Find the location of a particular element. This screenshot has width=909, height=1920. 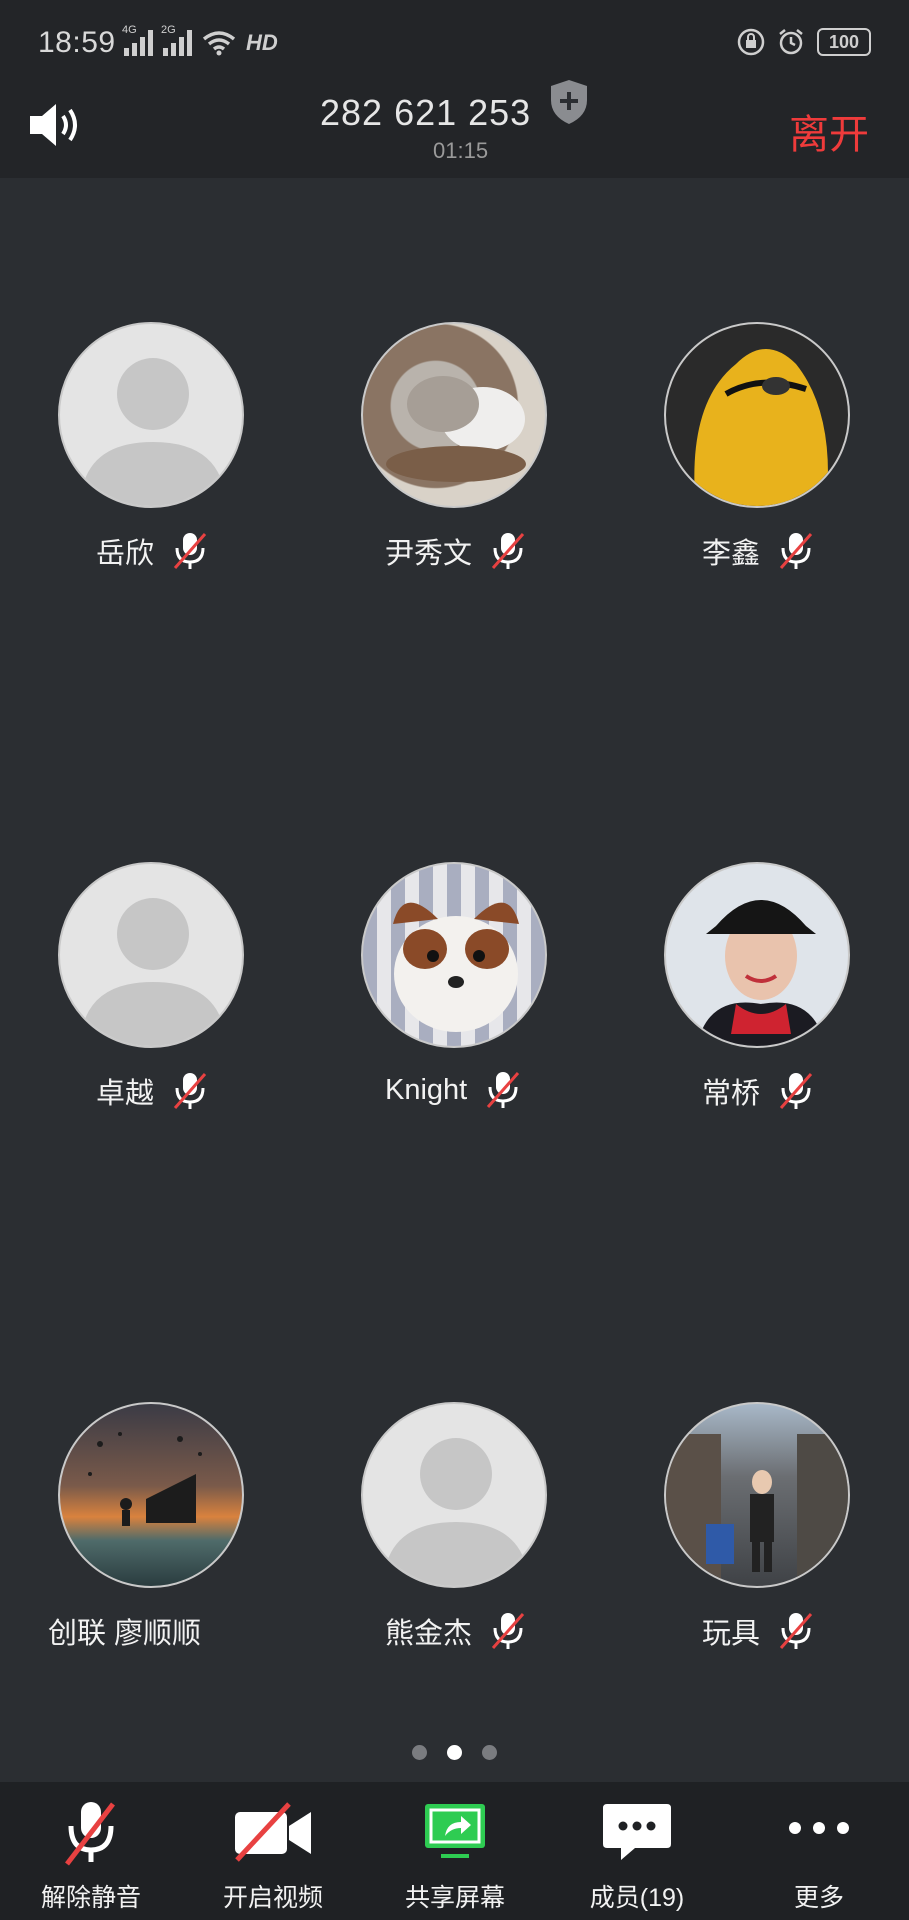

meeting-id: 282 621 253 is located at coordinates (425, 113).